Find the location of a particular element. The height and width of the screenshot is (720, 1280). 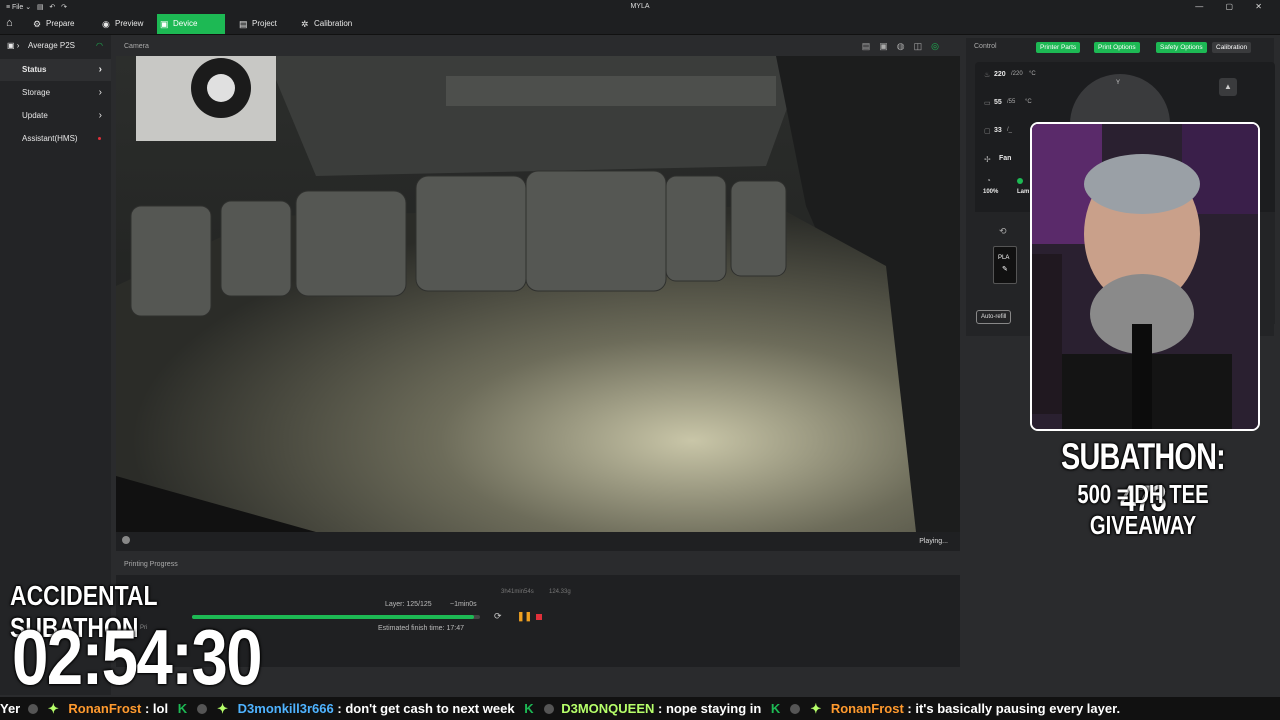

fan-label: Fan is located at coordinates (1005, 158).